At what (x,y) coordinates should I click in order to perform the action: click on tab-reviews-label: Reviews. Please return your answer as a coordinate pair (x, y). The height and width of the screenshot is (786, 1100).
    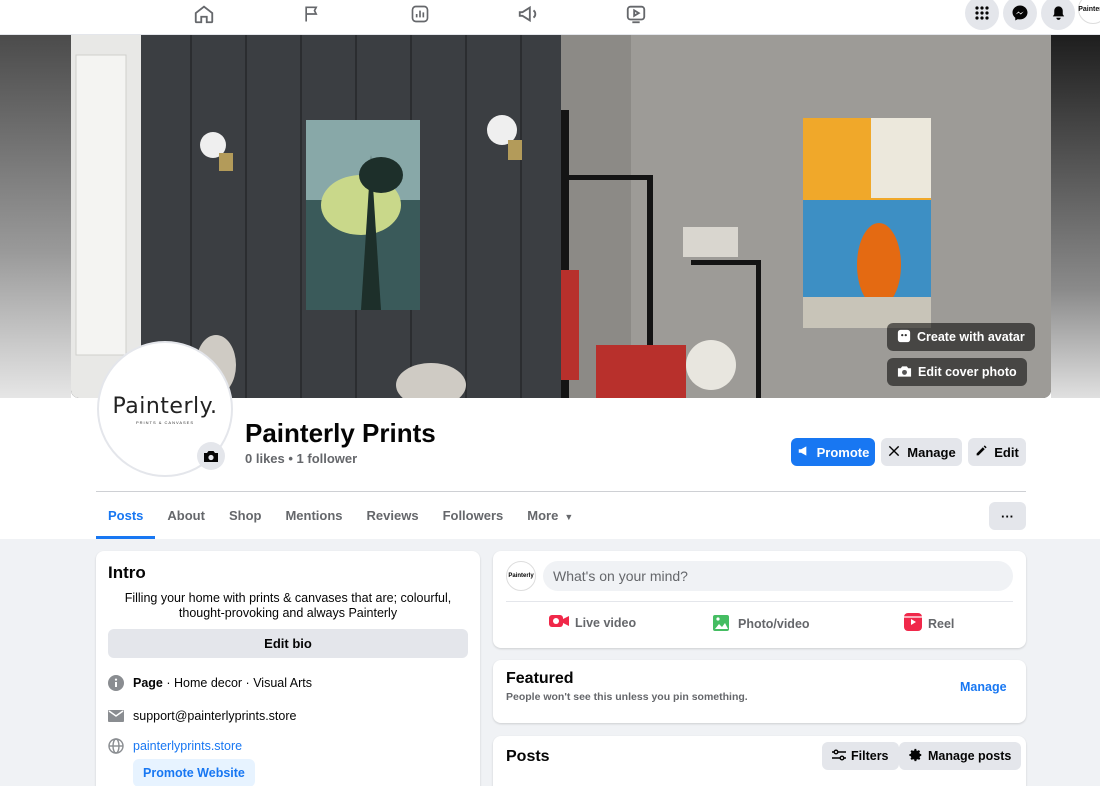
    Looking at the image, I should click on (392, 515).